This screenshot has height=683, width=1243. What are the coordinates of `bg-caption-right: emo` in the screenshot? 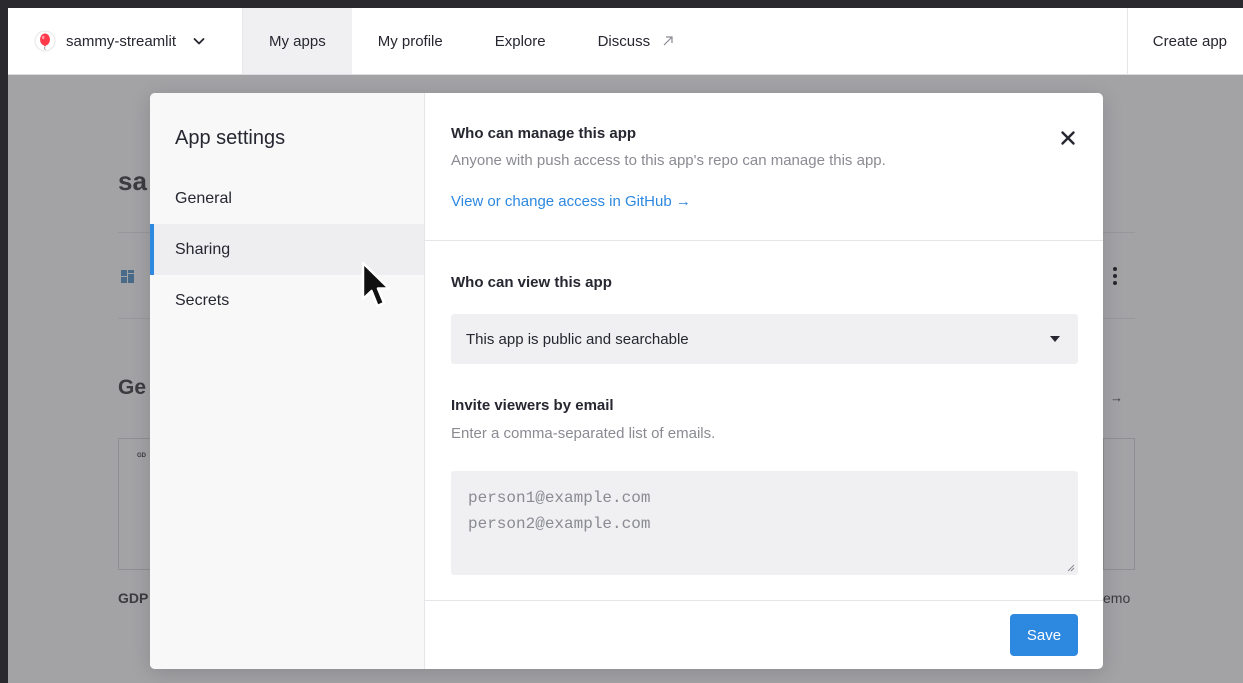 It's located at (1117, 598).